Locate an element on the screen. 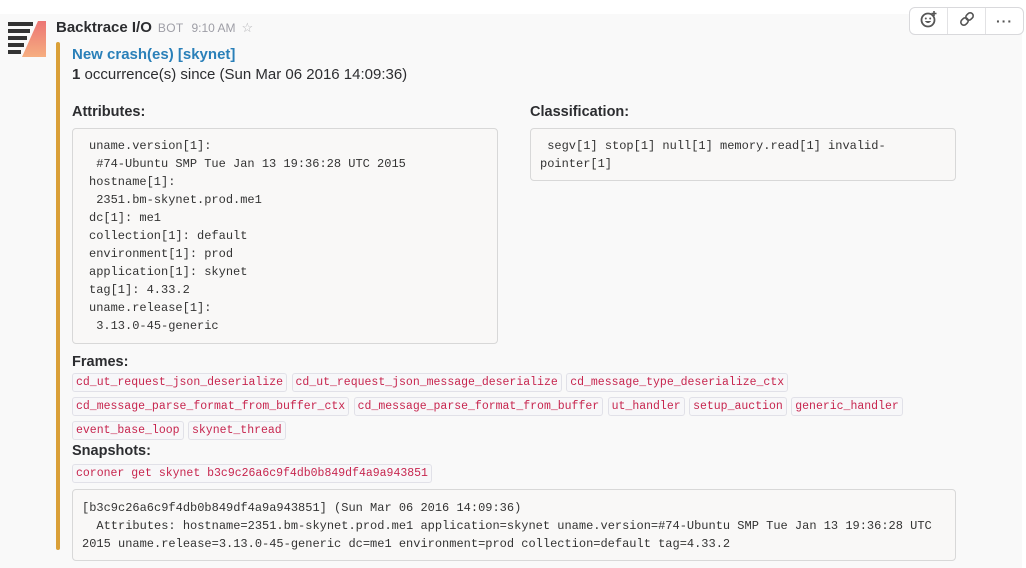 The width and height of the screenshot is (1026, 568). bot-badge: BOT is located at coordinates (170, 28).